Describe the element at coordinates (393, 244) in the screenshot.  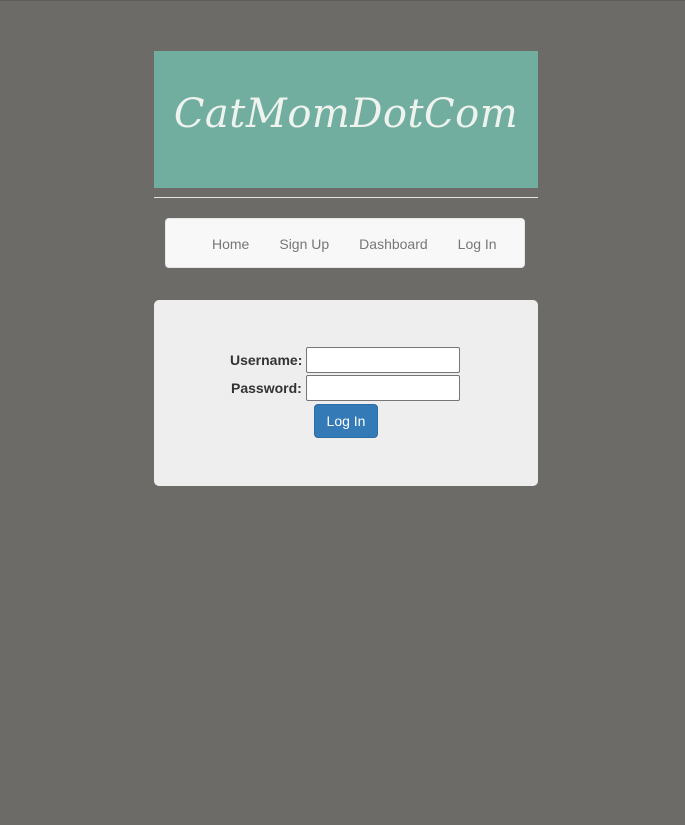
I see `nav-dashboard-link: Dashboard` at that location.